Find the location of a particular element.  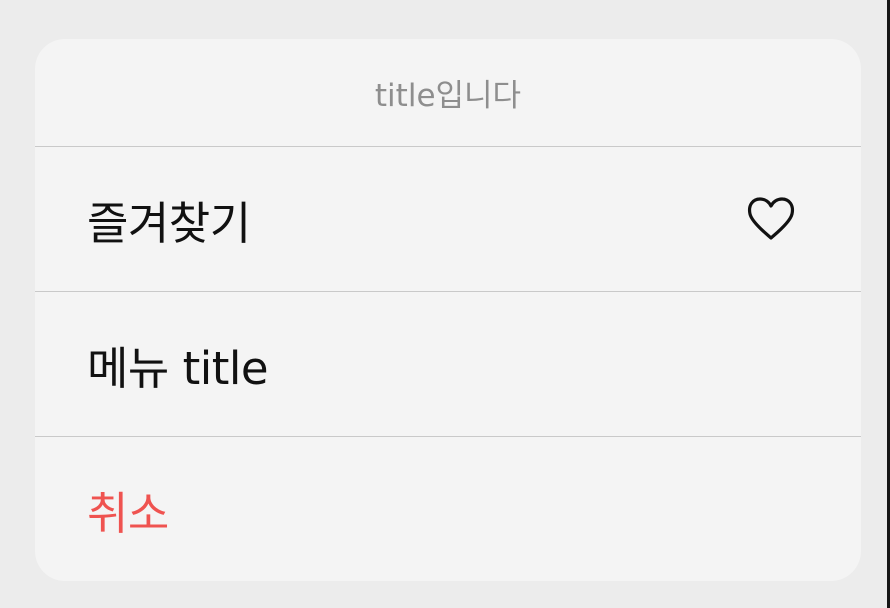

menu-item-favorite-label: 즐겨찾기 is located at coordinates (169, 223).